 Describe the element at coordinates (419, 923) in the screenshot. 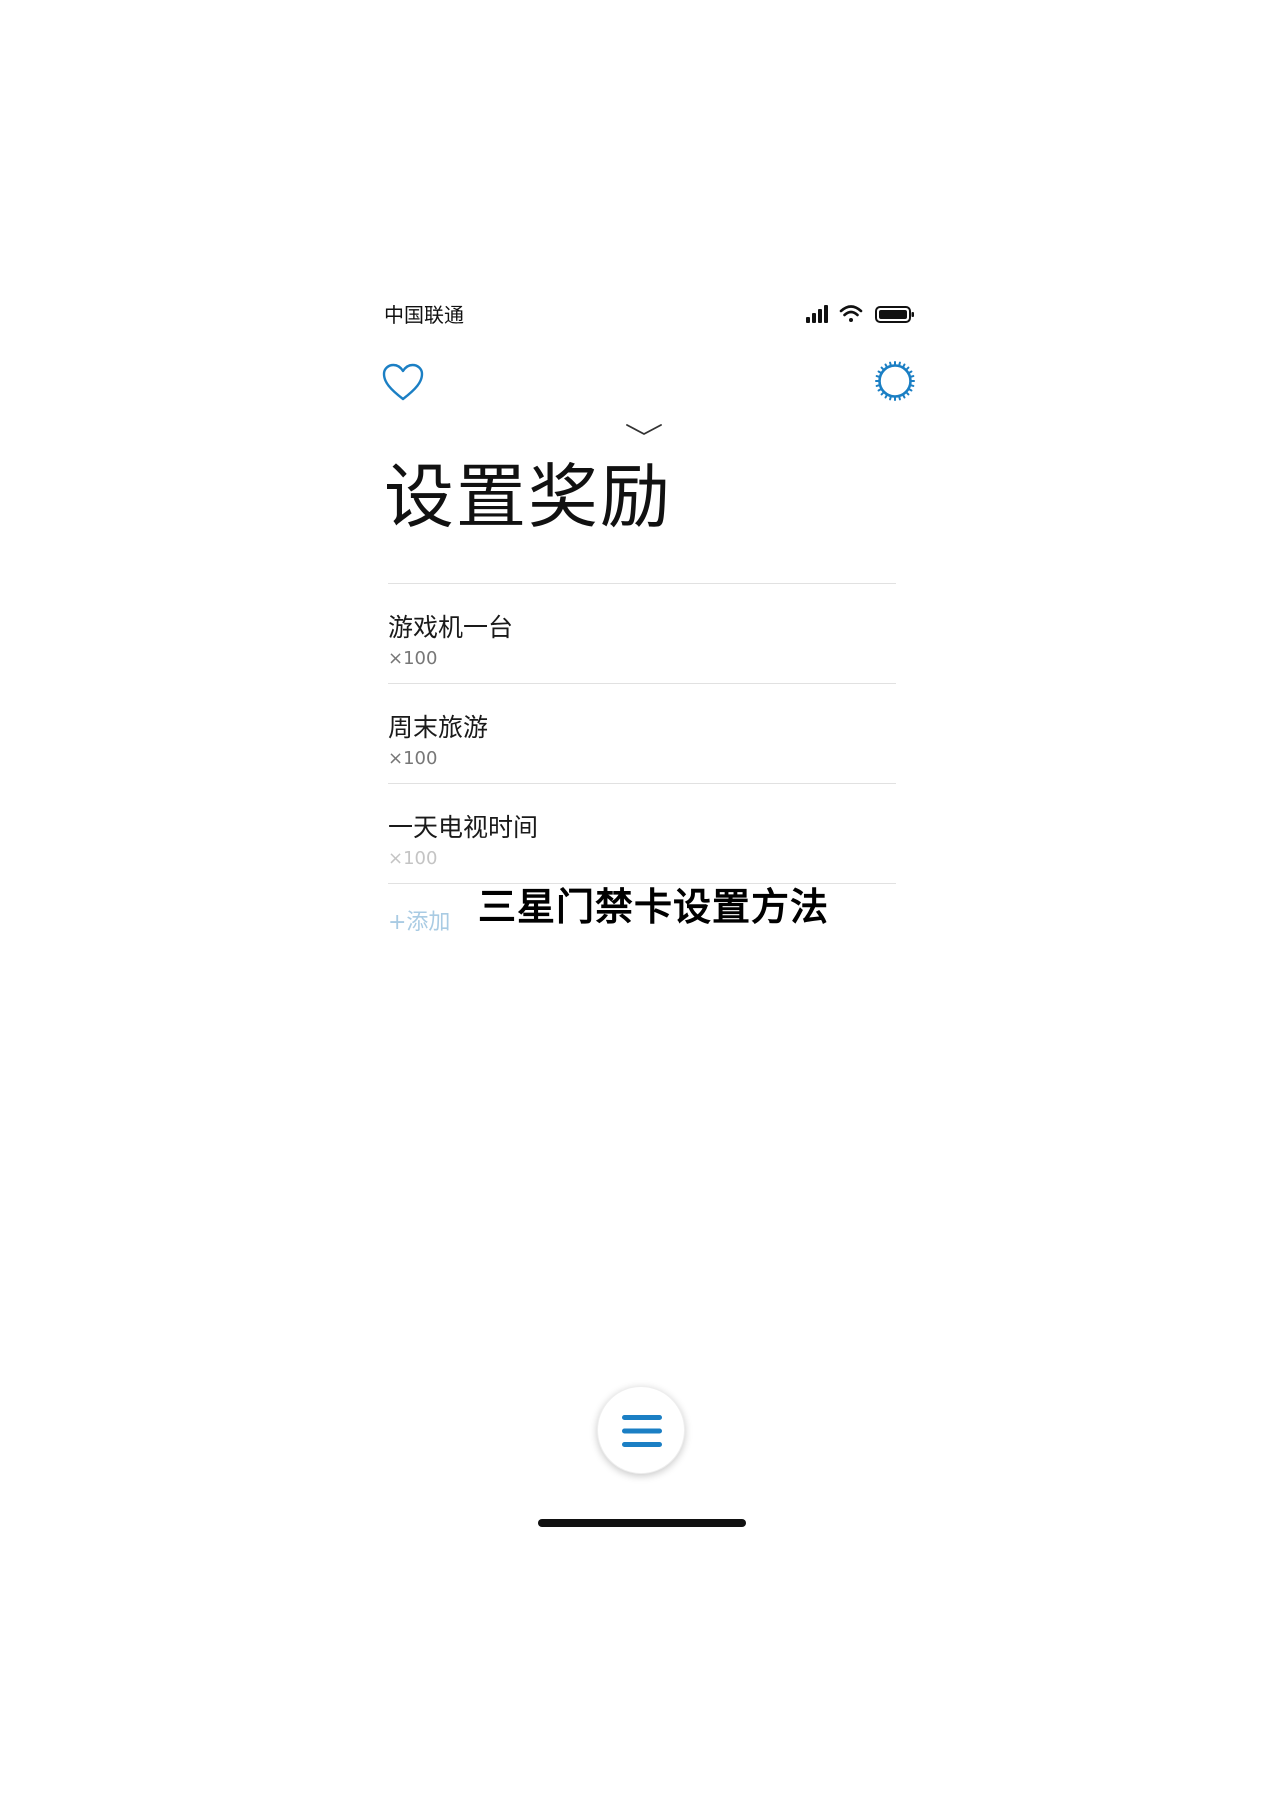

I see `add-reward-button: +添加` at that location.